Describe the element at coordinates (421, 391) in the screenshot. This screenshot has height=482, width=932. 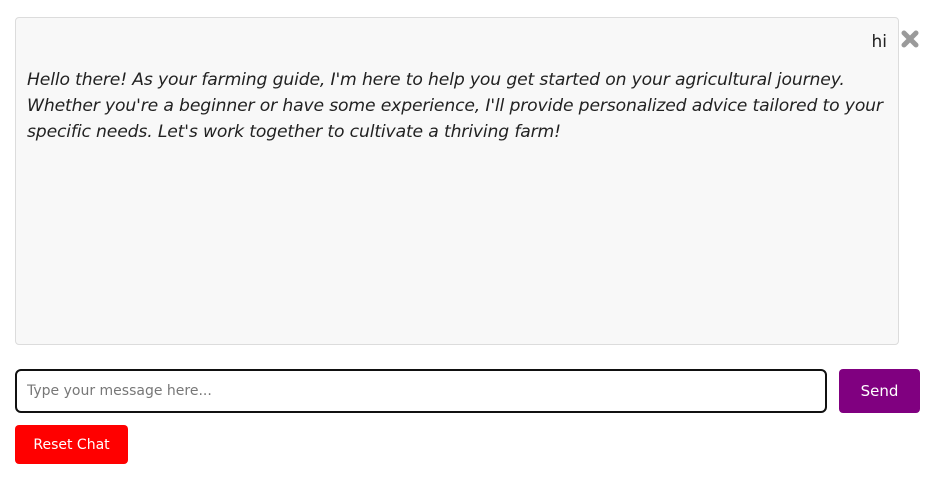
I see `message-input` at that location.